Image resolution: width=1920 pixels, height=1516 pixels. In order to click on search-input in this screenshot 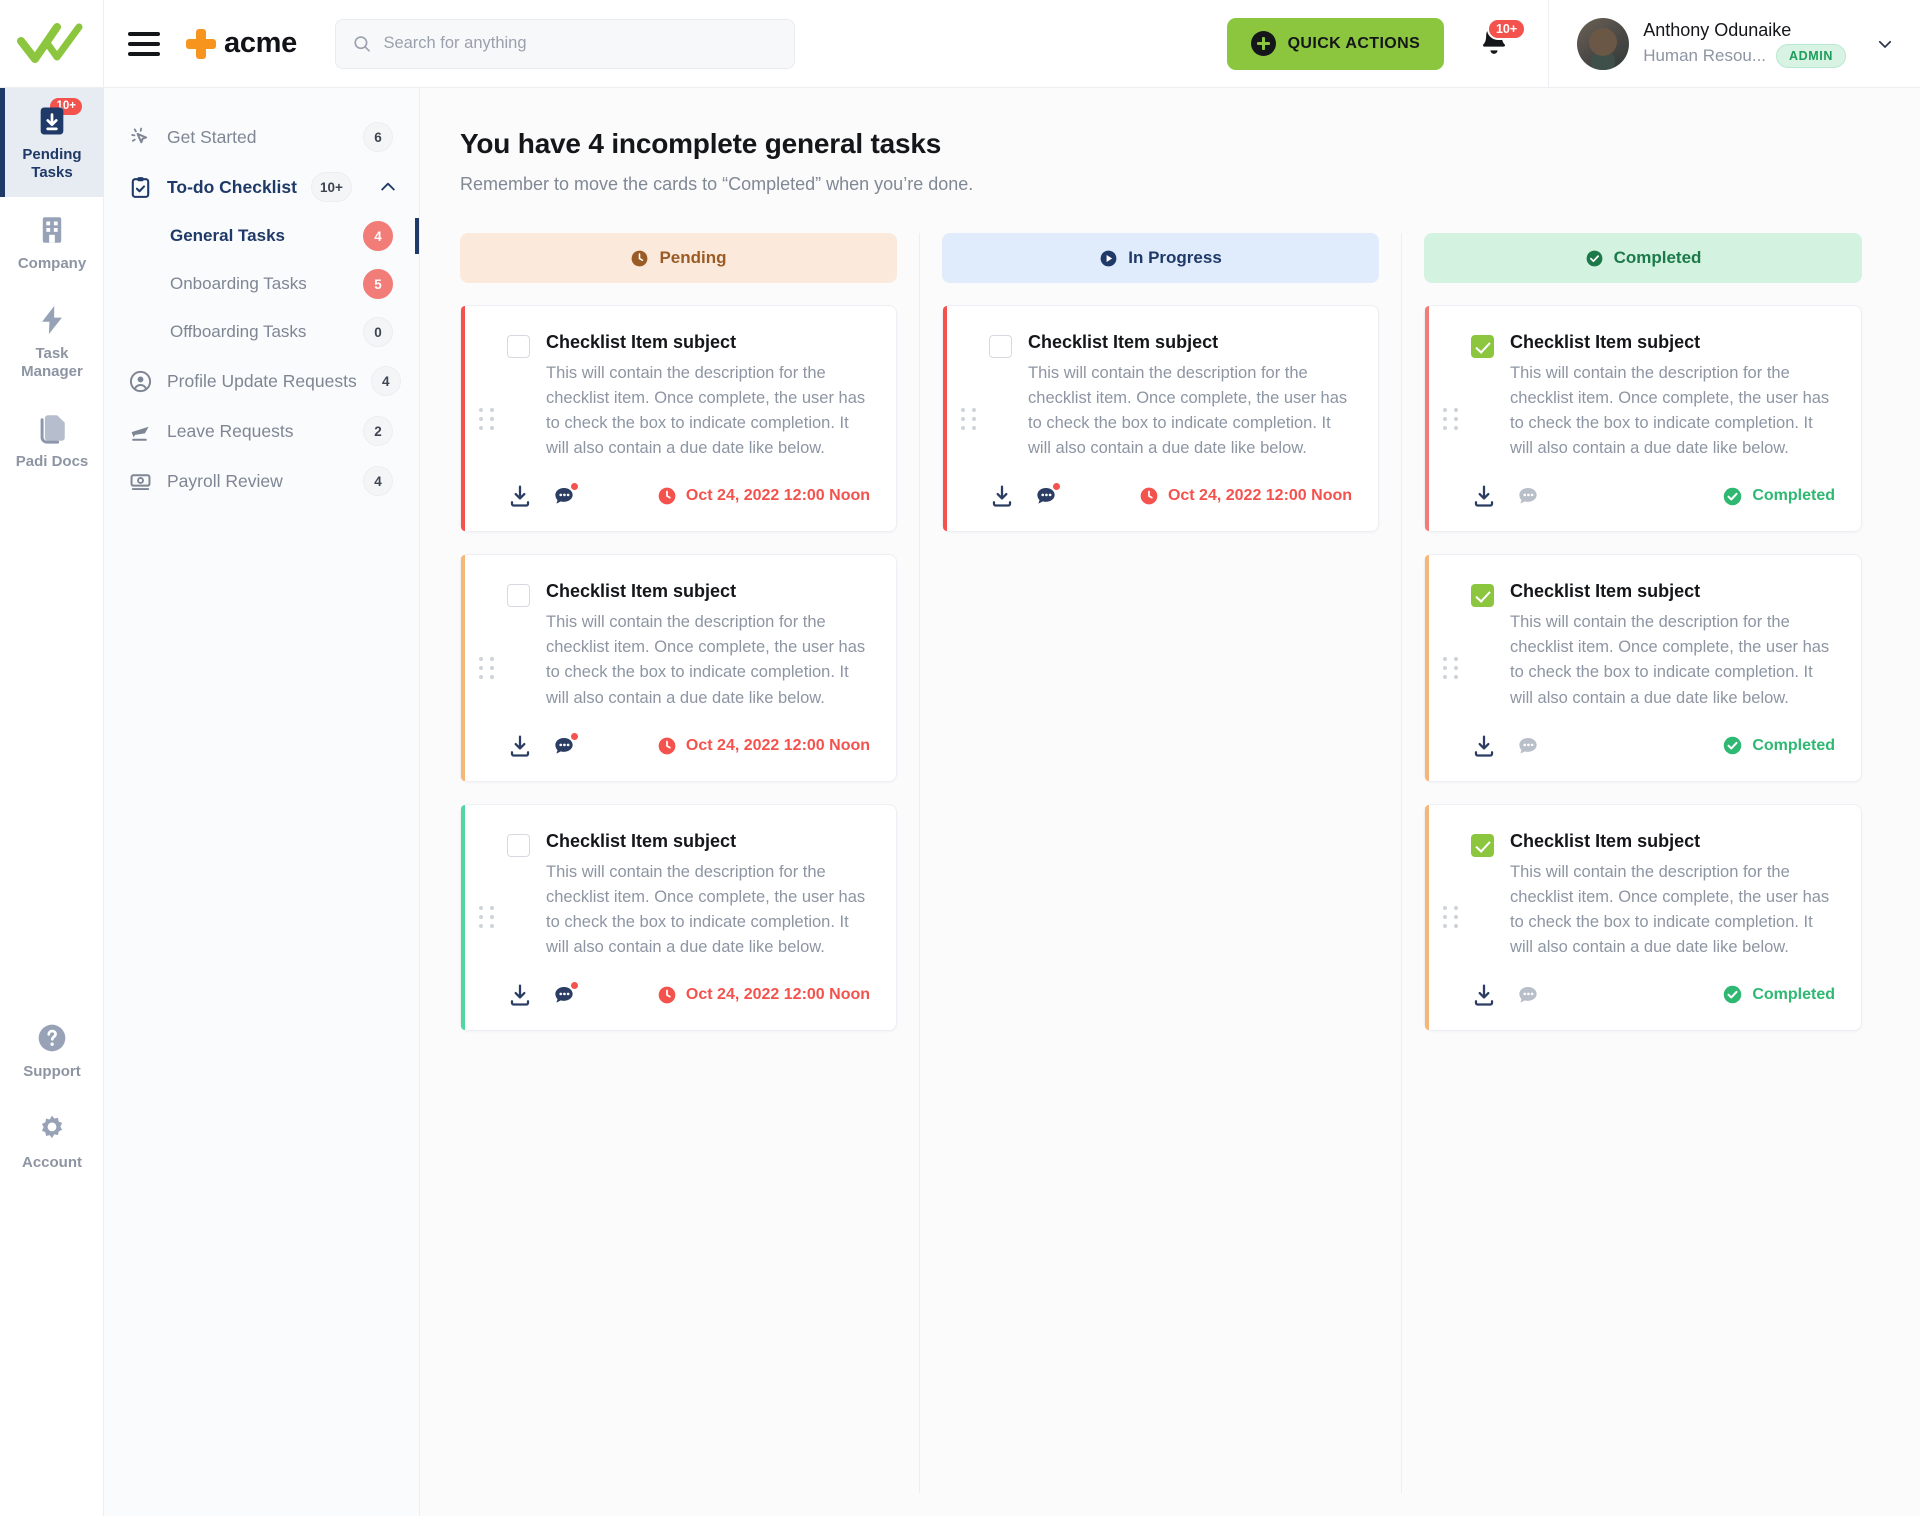, I will do `click(580, 43)`.